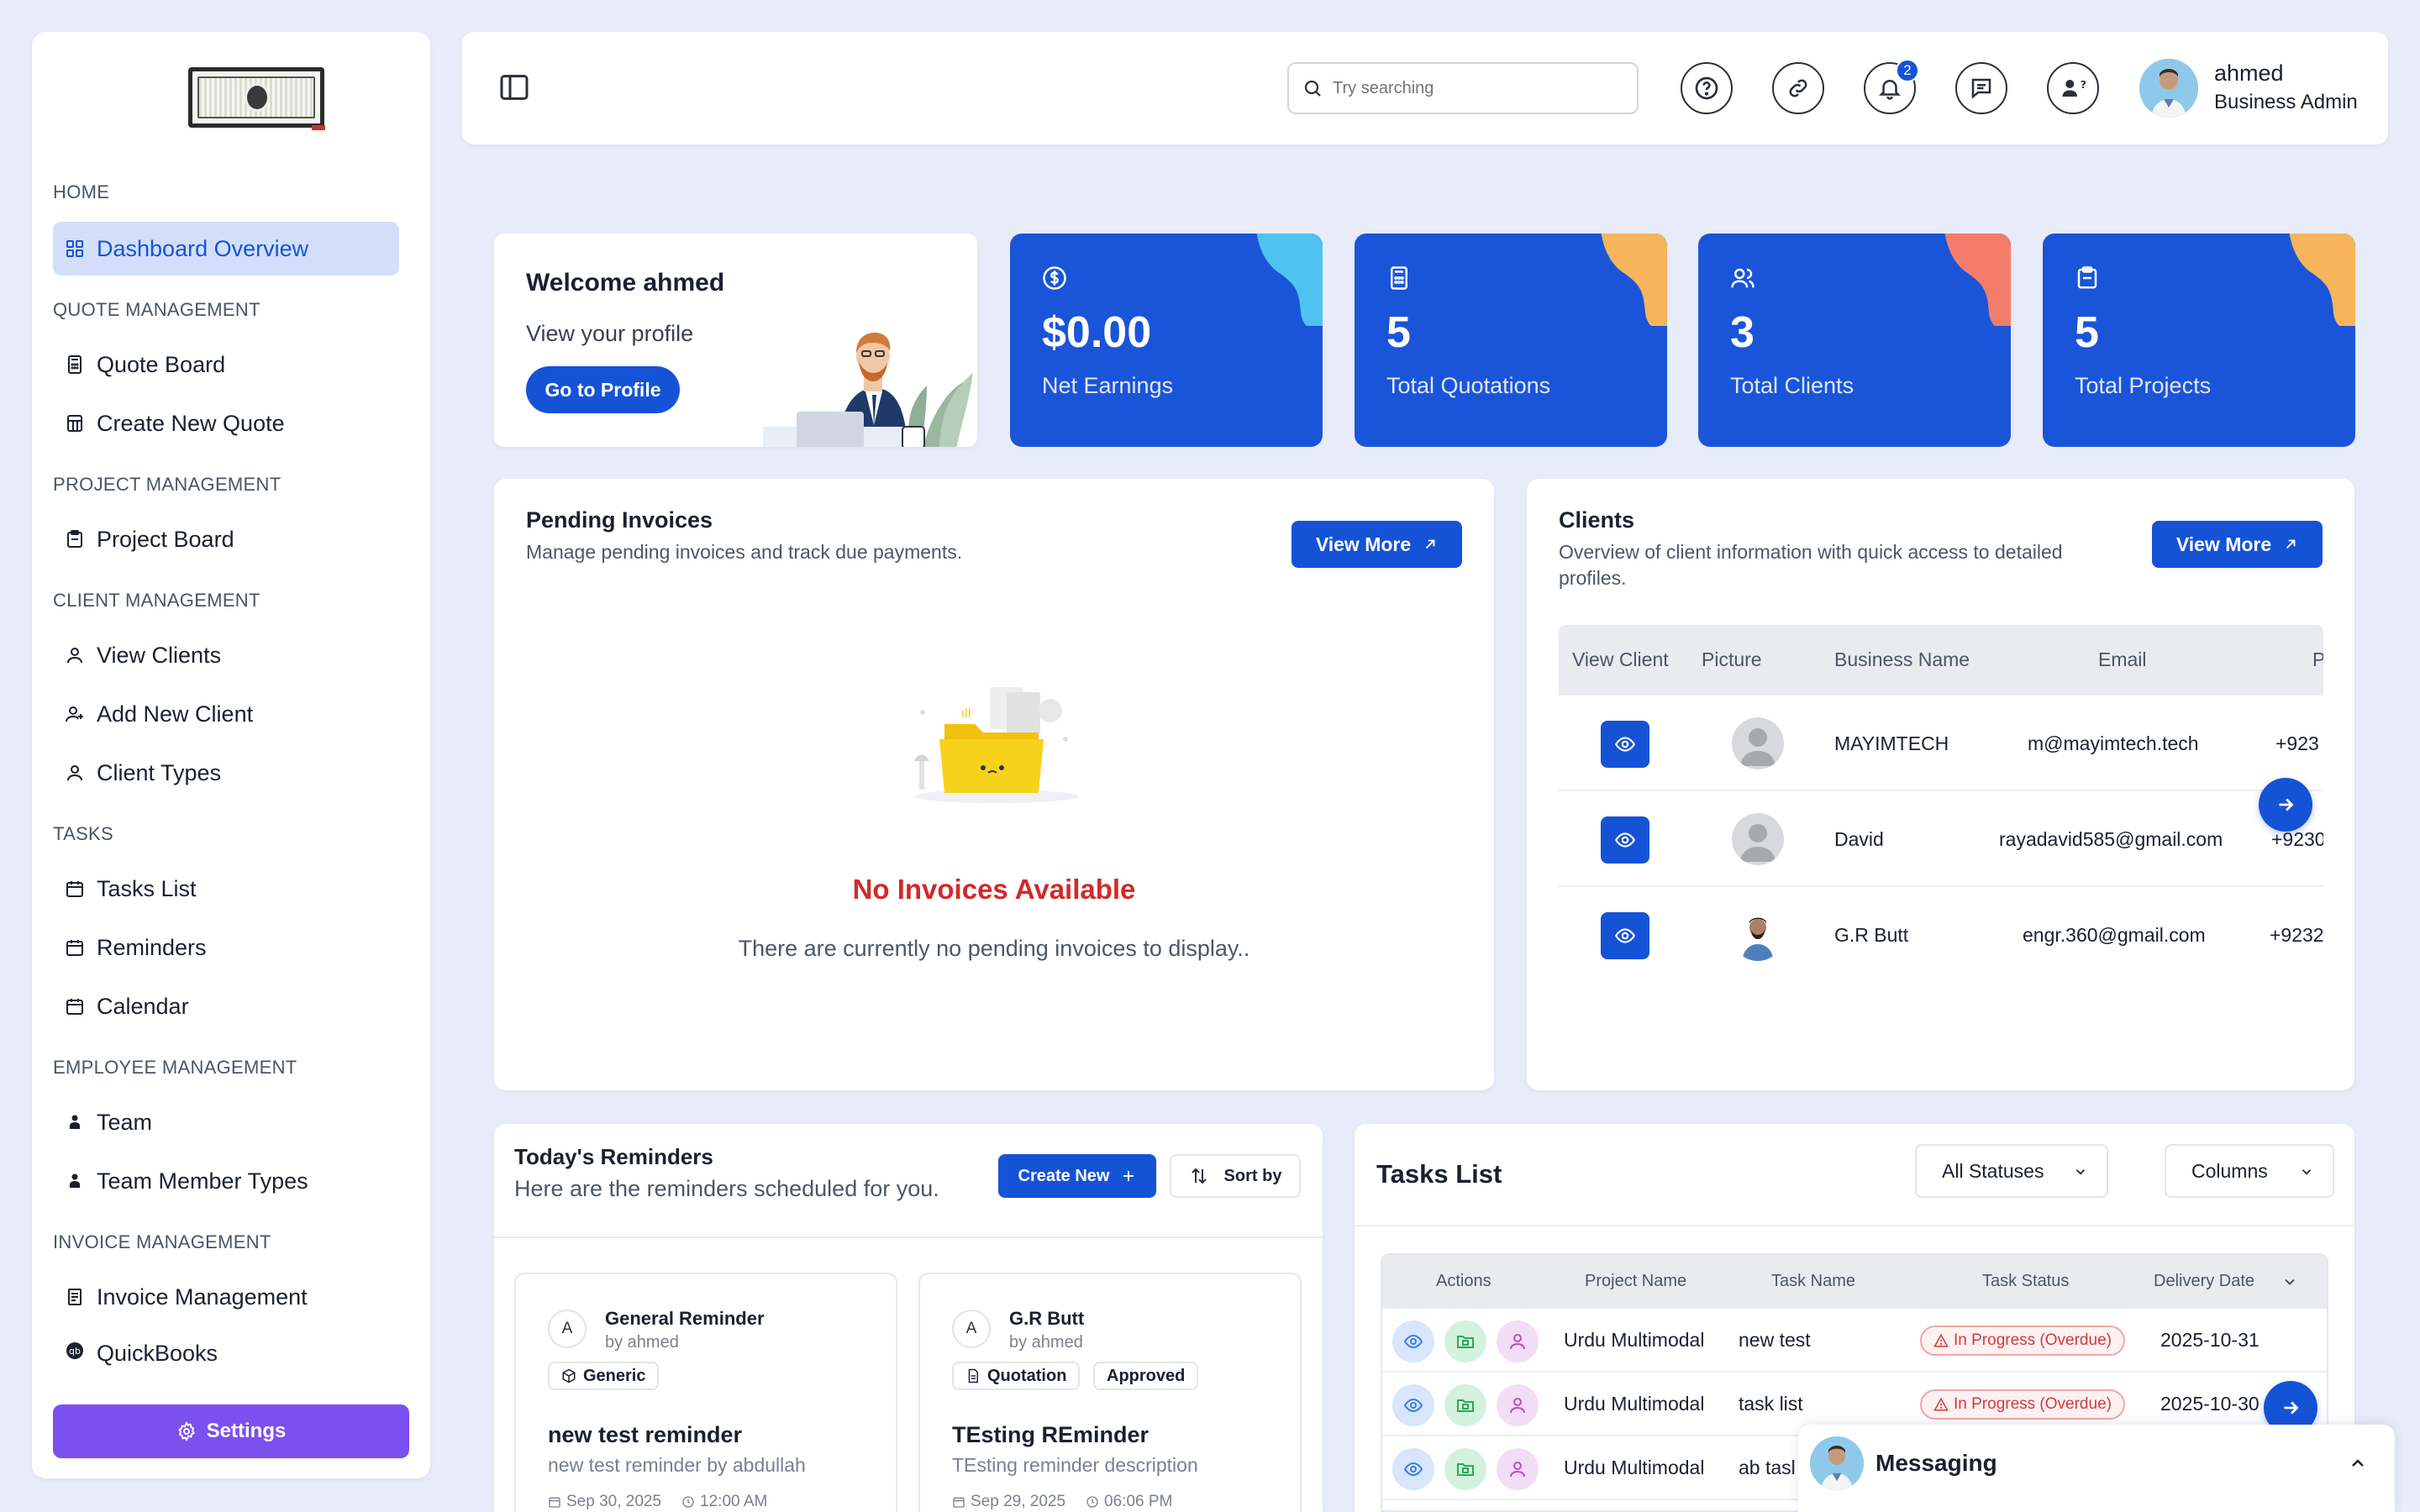 The image size is (2420, 1512). What do you see at coordinates (1908, 70) in the screenshot?
I see `notification-badge: 2` at bounding box center [1908, 70].